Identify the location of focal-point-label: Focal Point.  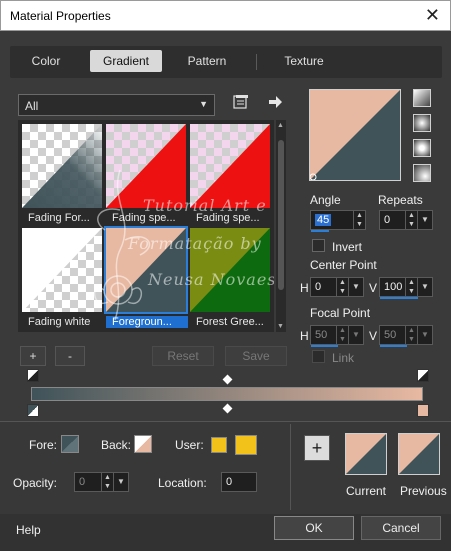
(340, 313).